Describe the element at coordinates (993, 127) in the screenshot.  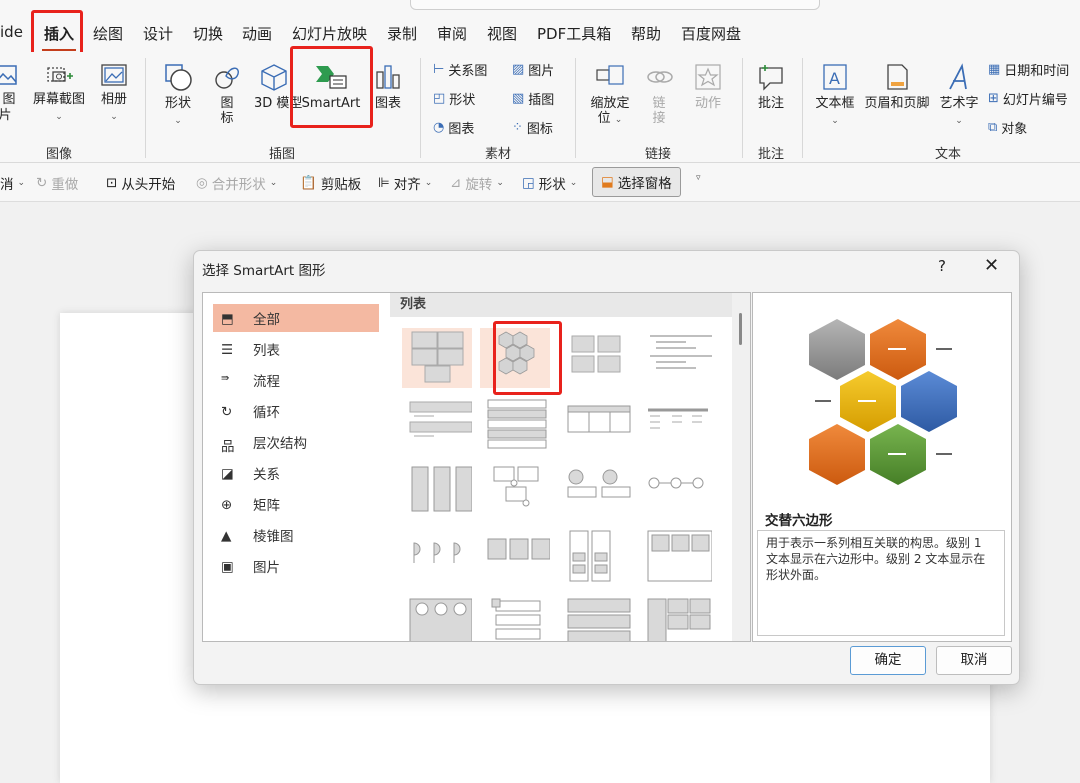
I see `object-icon: ⧉` at that location.